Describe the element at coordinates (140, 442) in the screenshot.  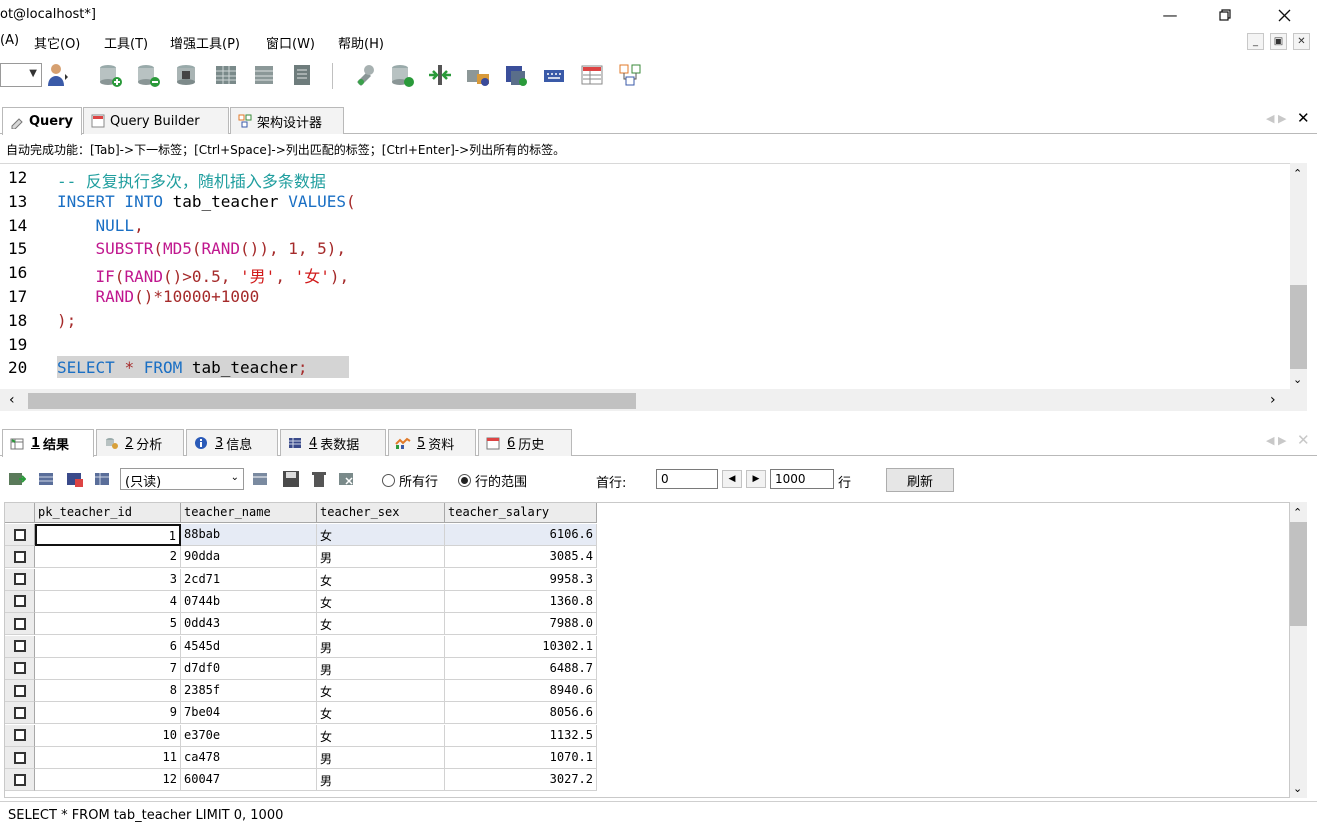
I see `tab-profiler: 2 分析` at that location.